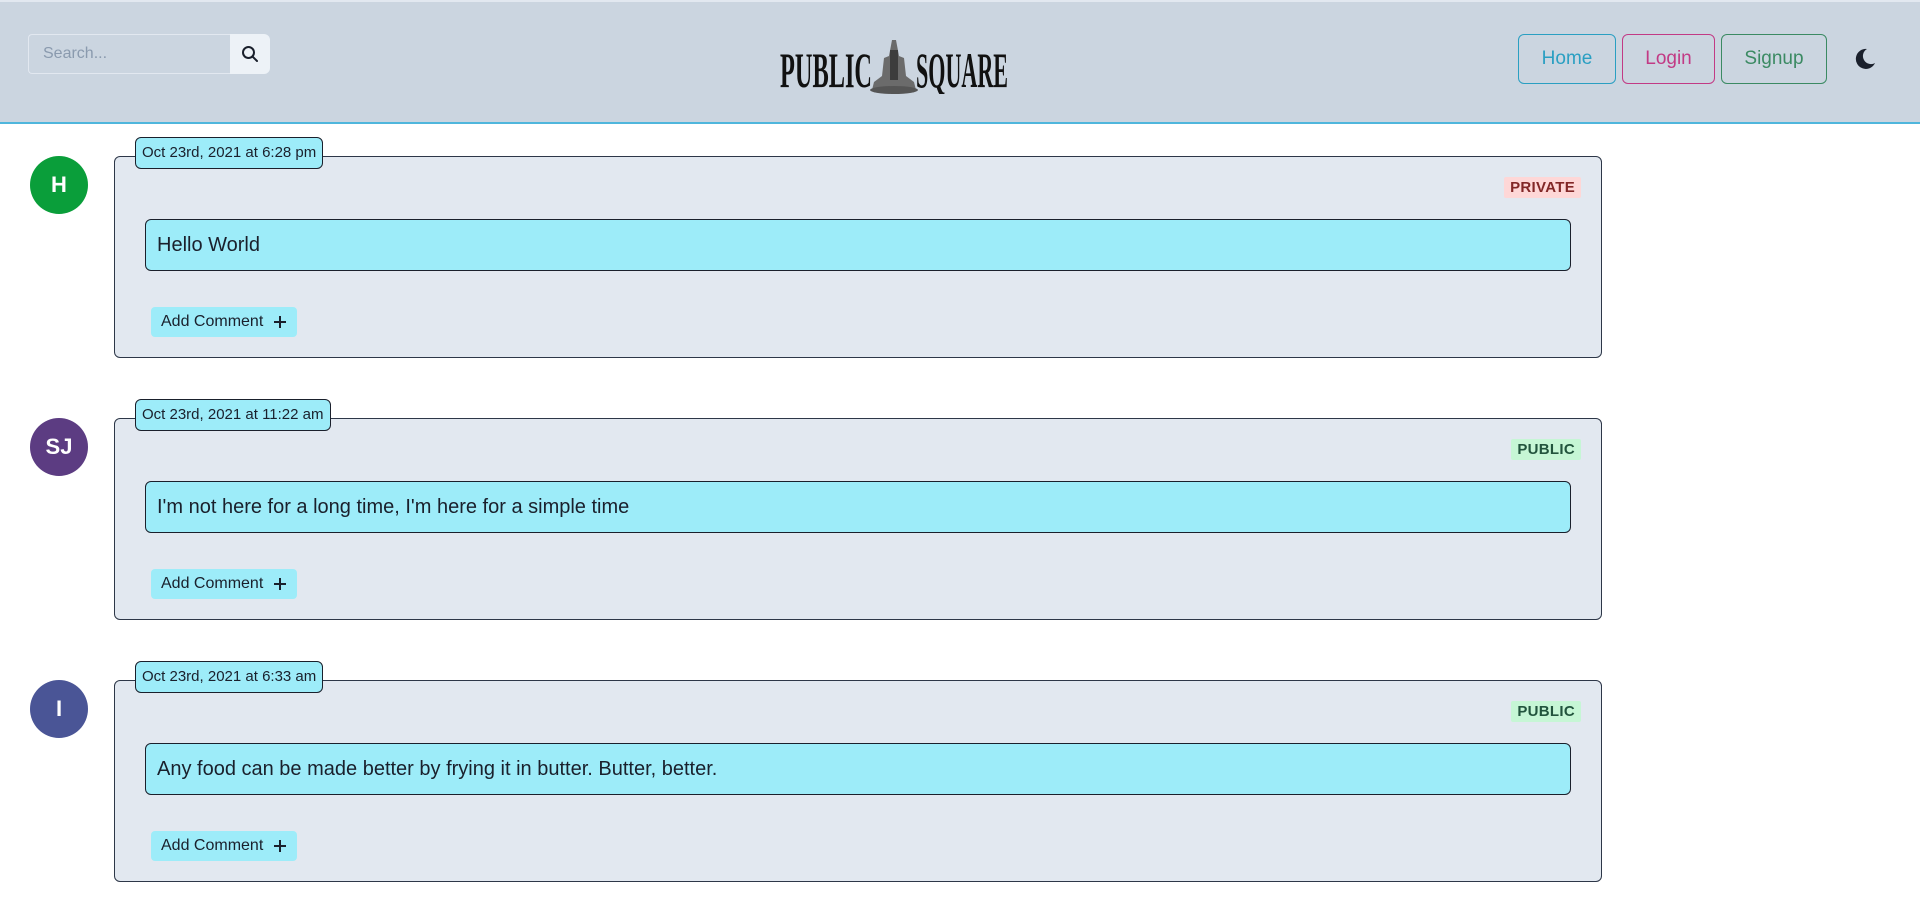 The width and height of the screenshot is (1920, 904). I want to click on fountain-logo-image, so click(894, 67).